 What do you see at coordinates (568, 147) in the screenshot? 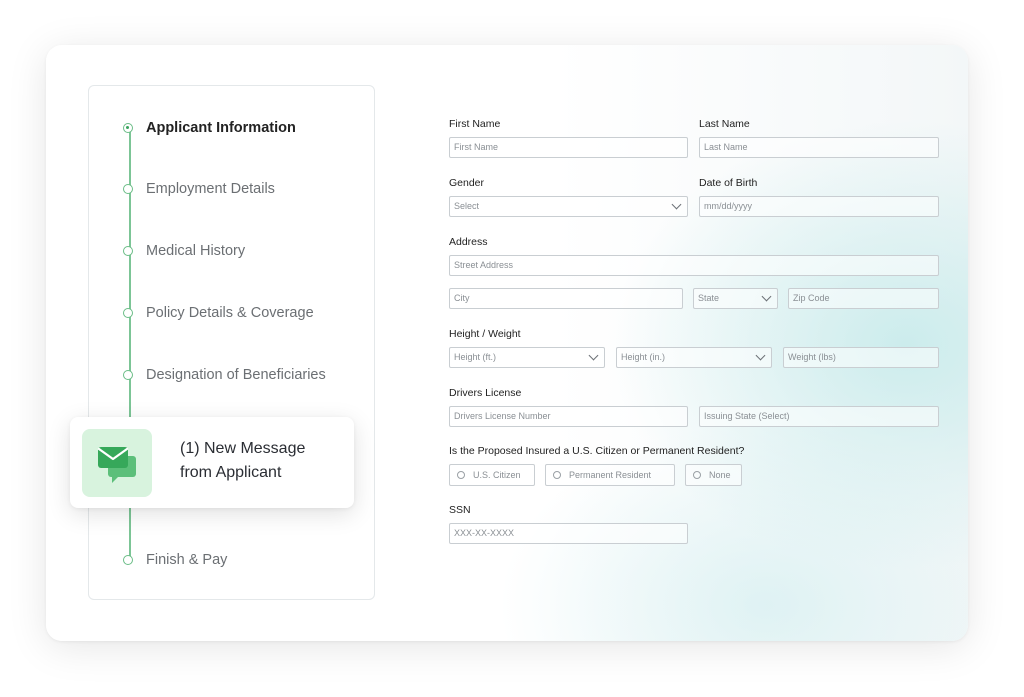
I see `first-name-field: First Name` at bounding box center [568, 147].